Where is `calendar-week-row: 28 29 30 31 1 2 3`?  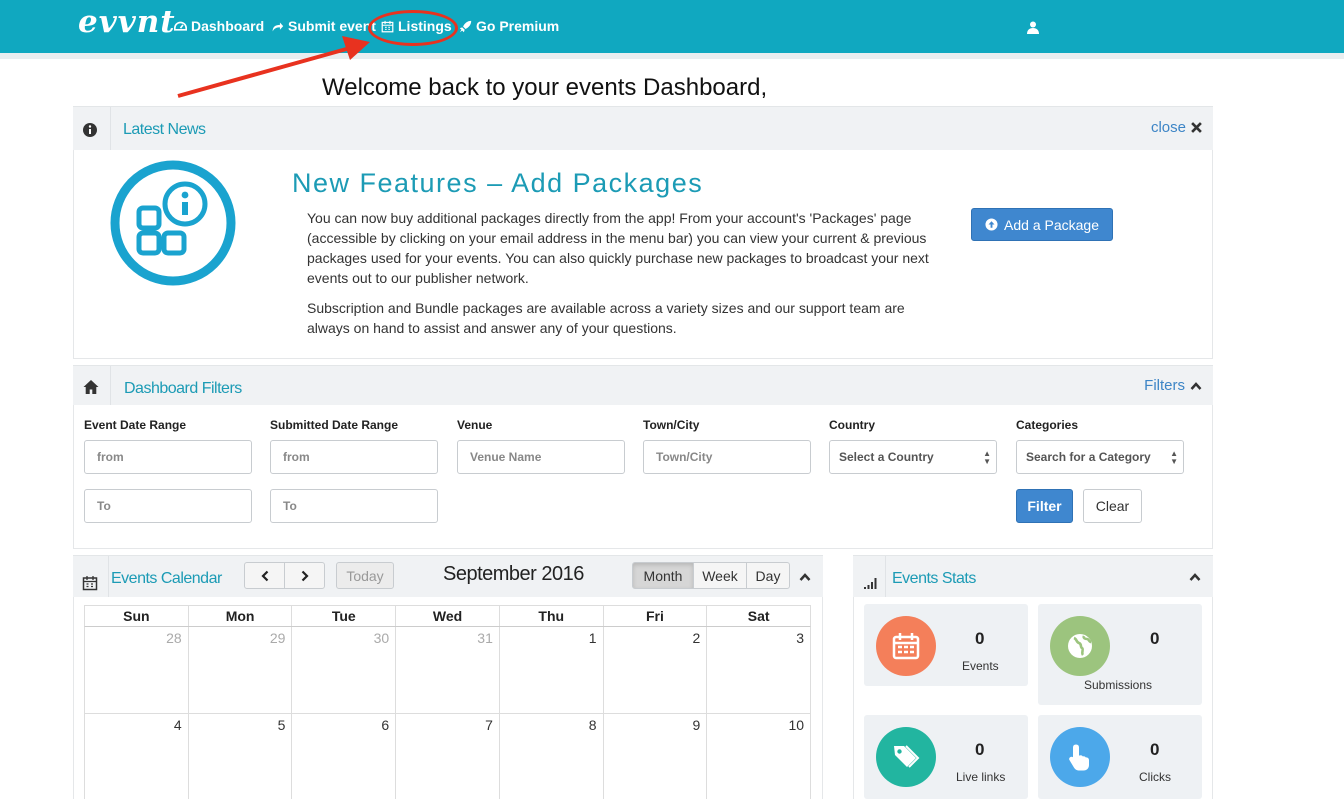 calendar-week-row: 28 29 30 31 1 2 3 is located at coordinates (448, 670).